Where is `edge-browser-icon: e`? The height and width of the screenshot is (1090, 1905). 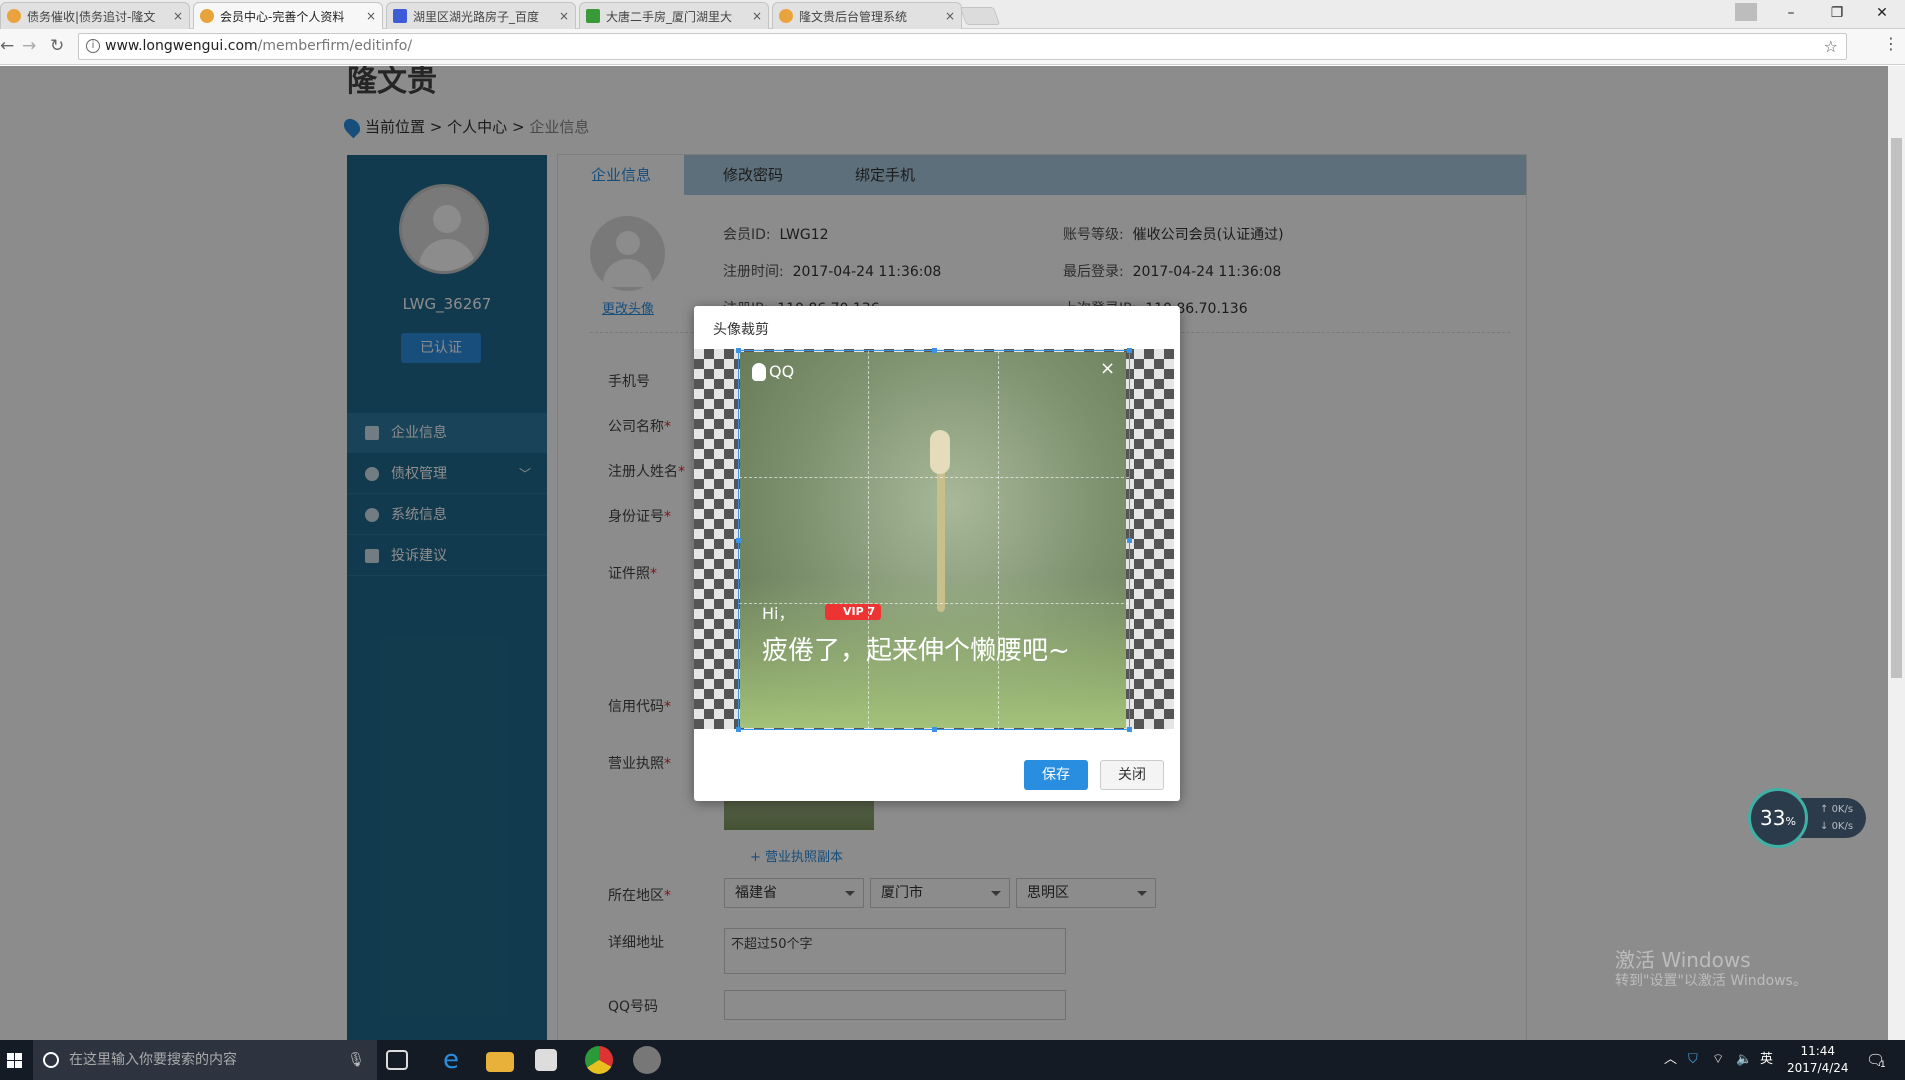 edge-browser-icon: e is located at coordinates (451, 1060).